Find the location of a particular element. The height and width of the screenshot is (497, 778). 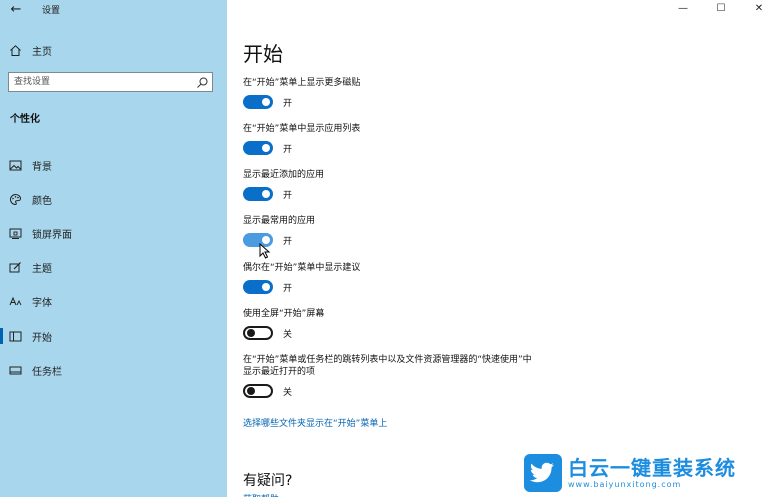

sidebar-item-colors: 颜色 is located at coordinates (113, 199).